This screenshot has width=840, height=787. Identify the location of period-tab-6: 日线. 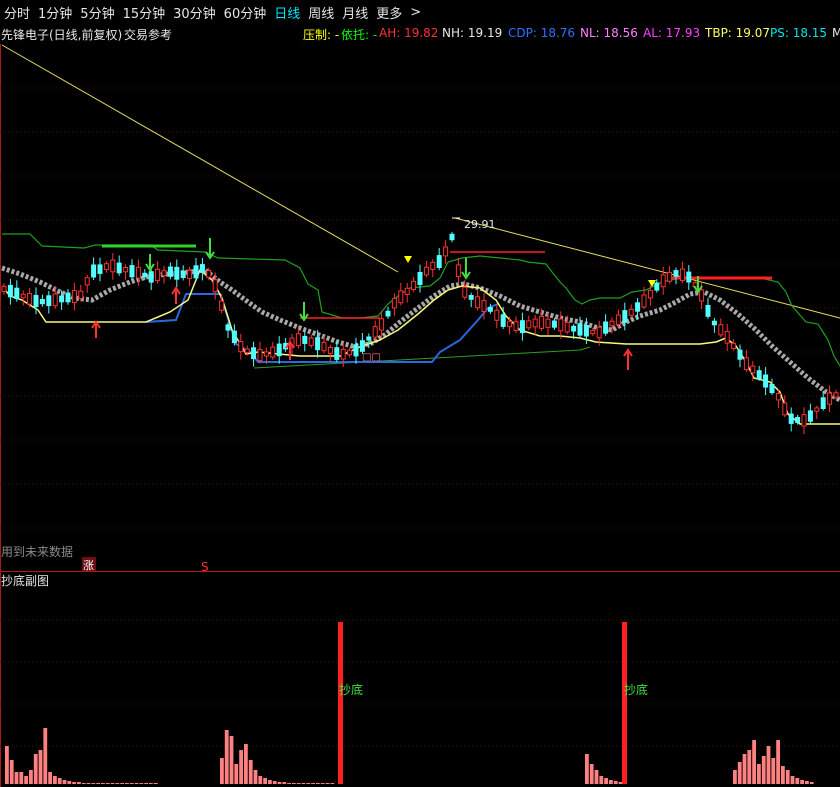
(287, 12).